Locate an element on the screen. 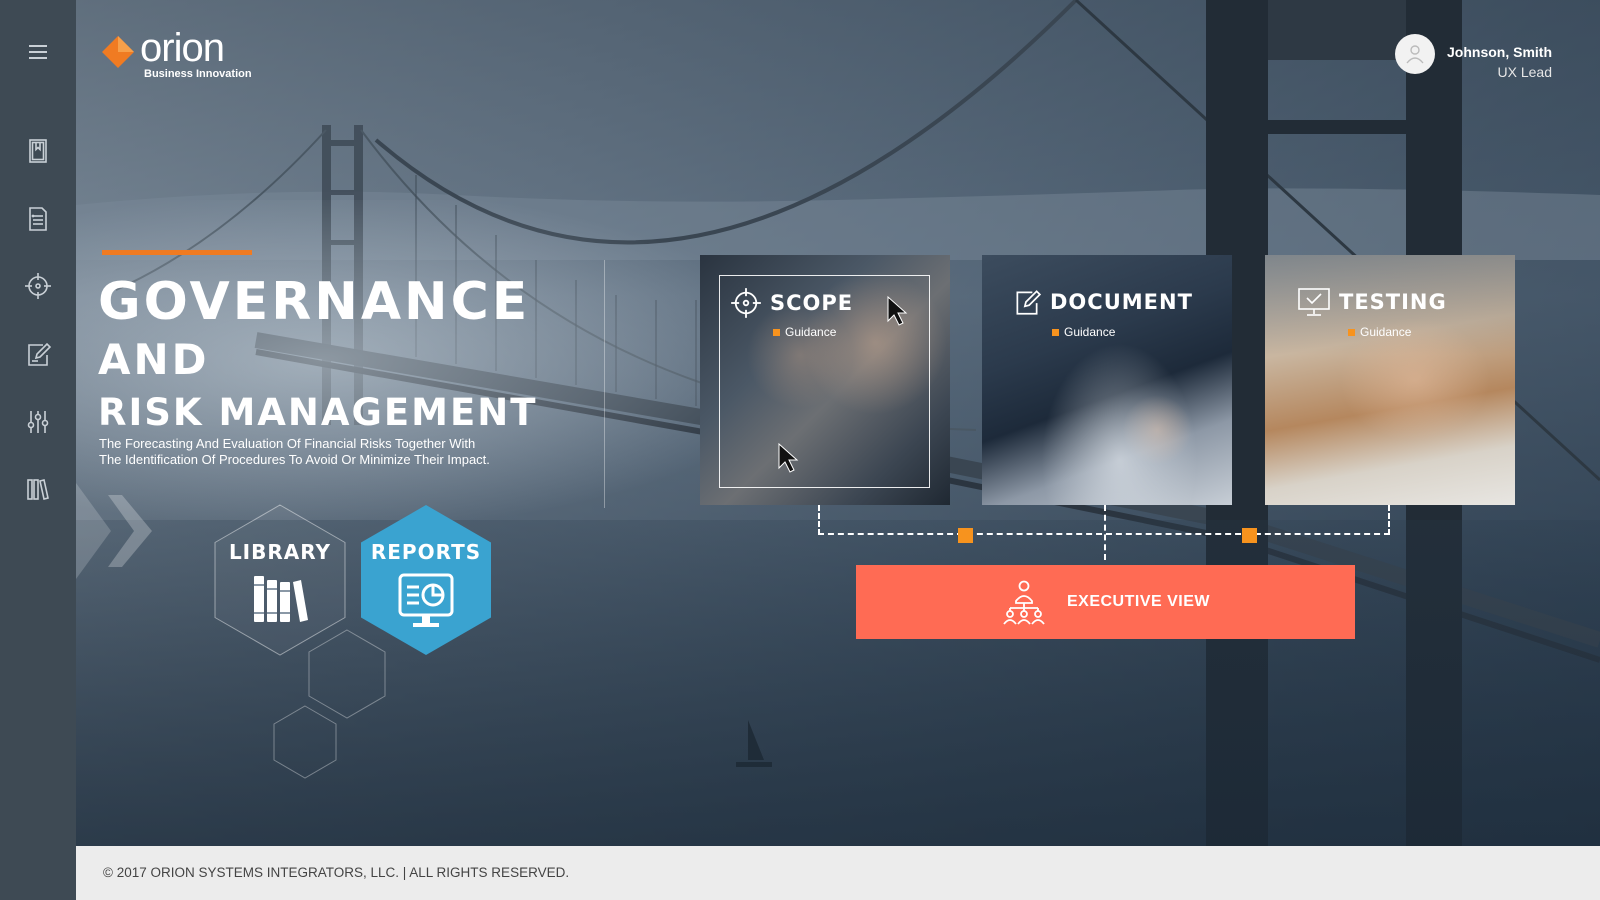  sidebar-item-document-list is located at coordinates (38, 219).